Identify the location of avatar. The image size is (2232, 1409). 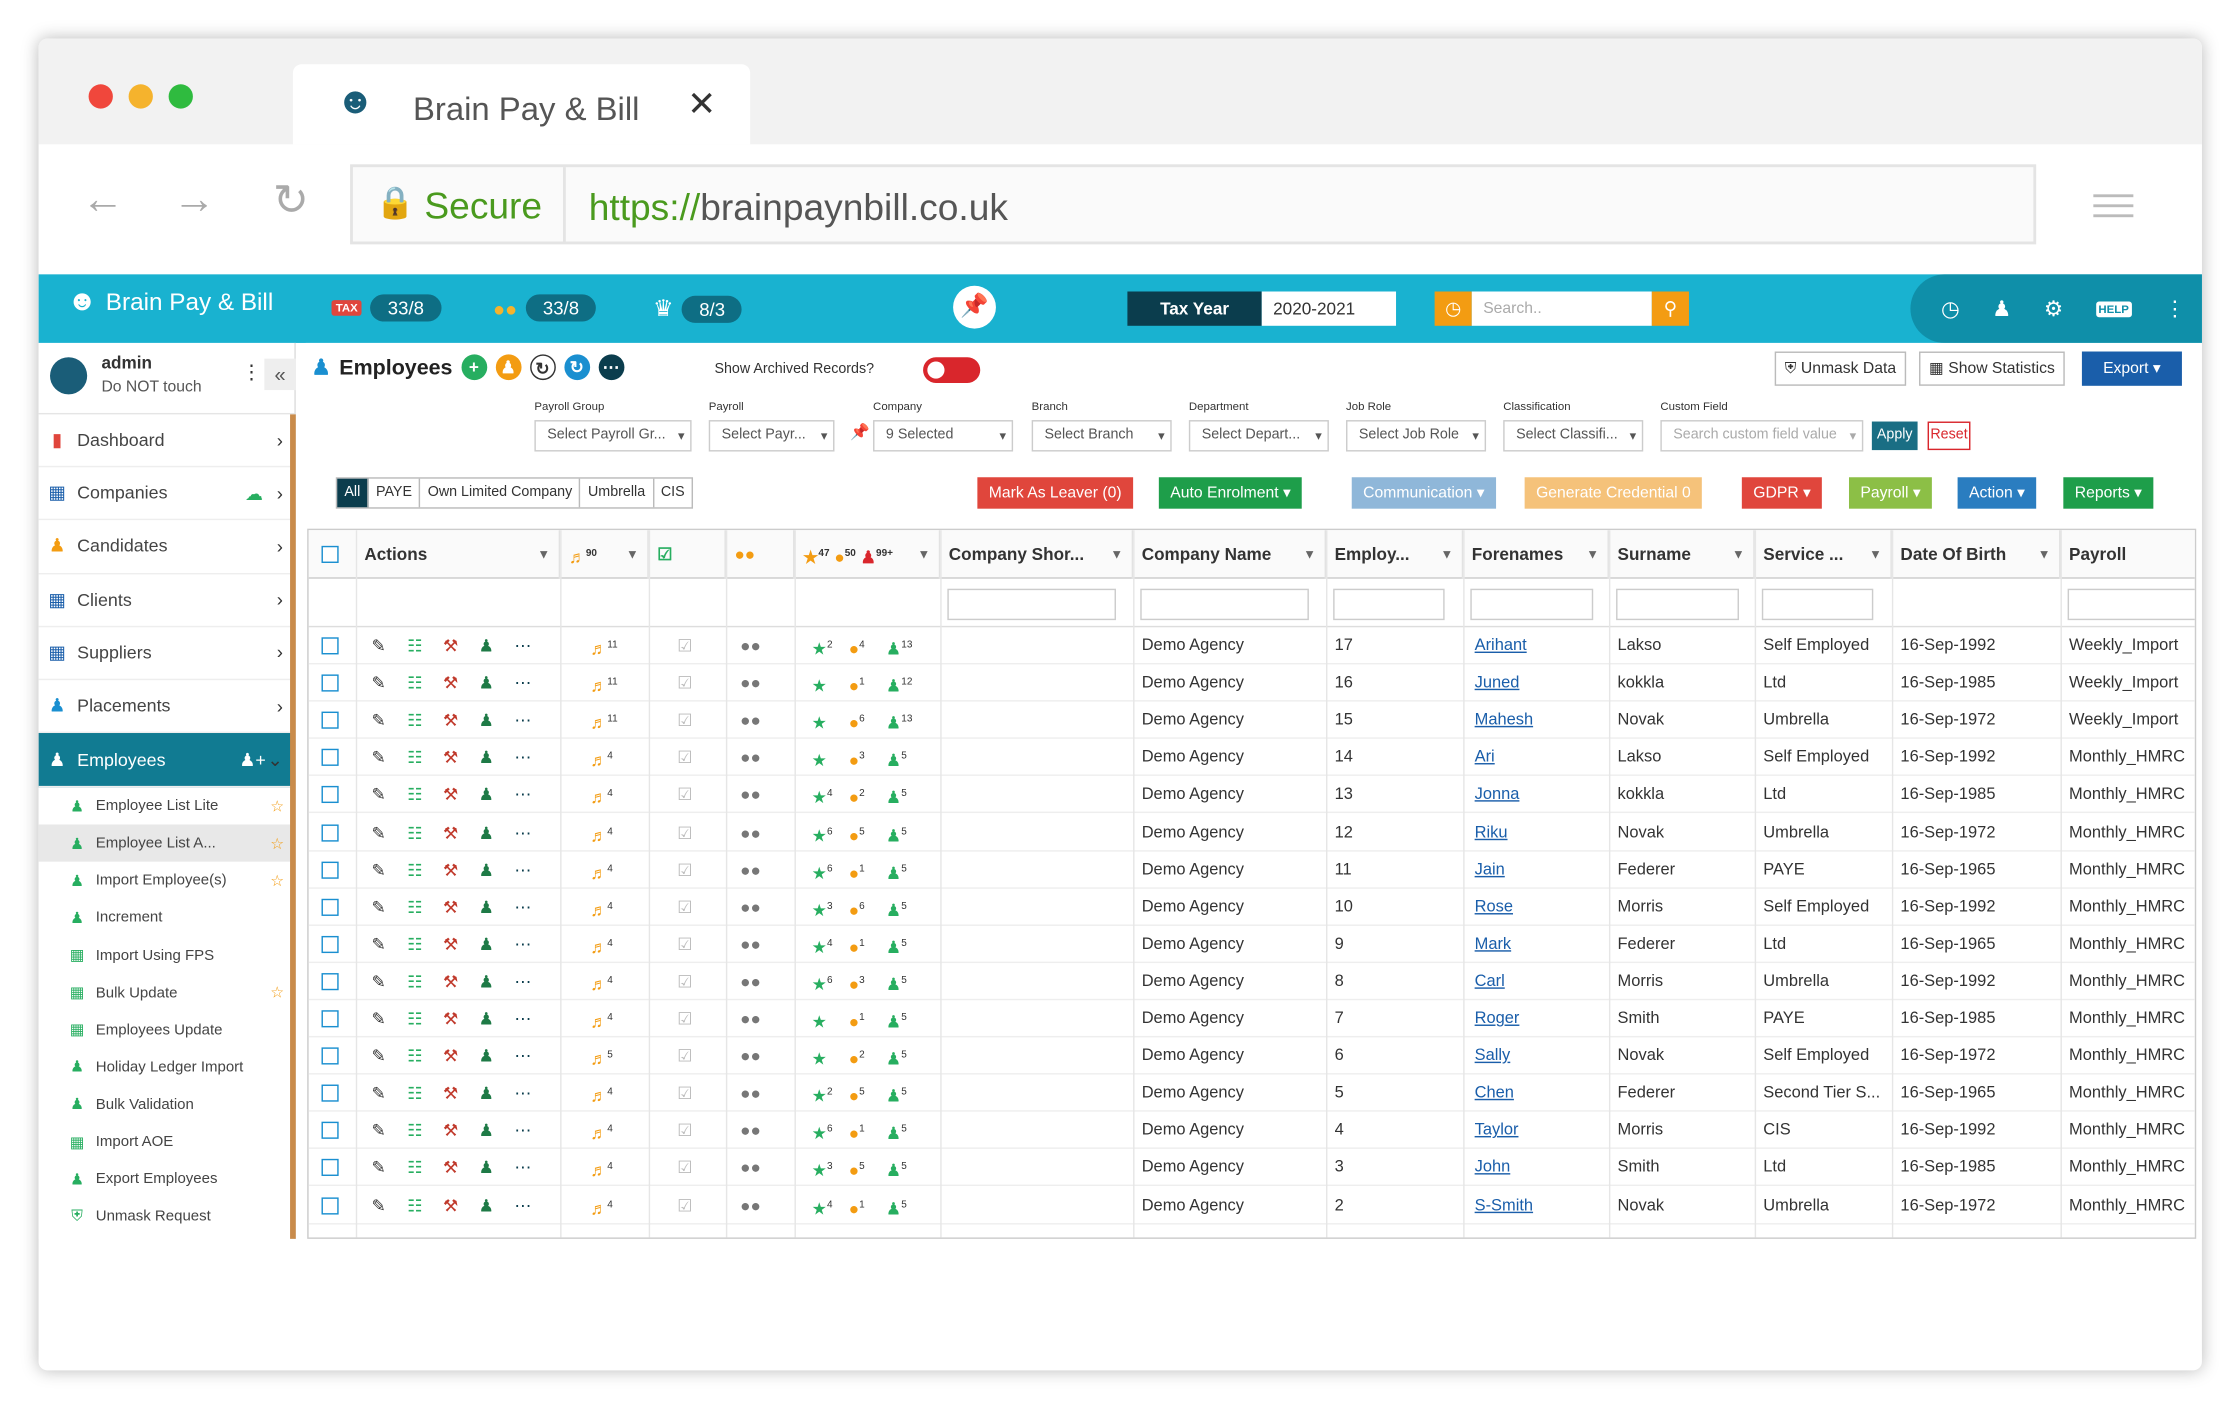
(69, 376).